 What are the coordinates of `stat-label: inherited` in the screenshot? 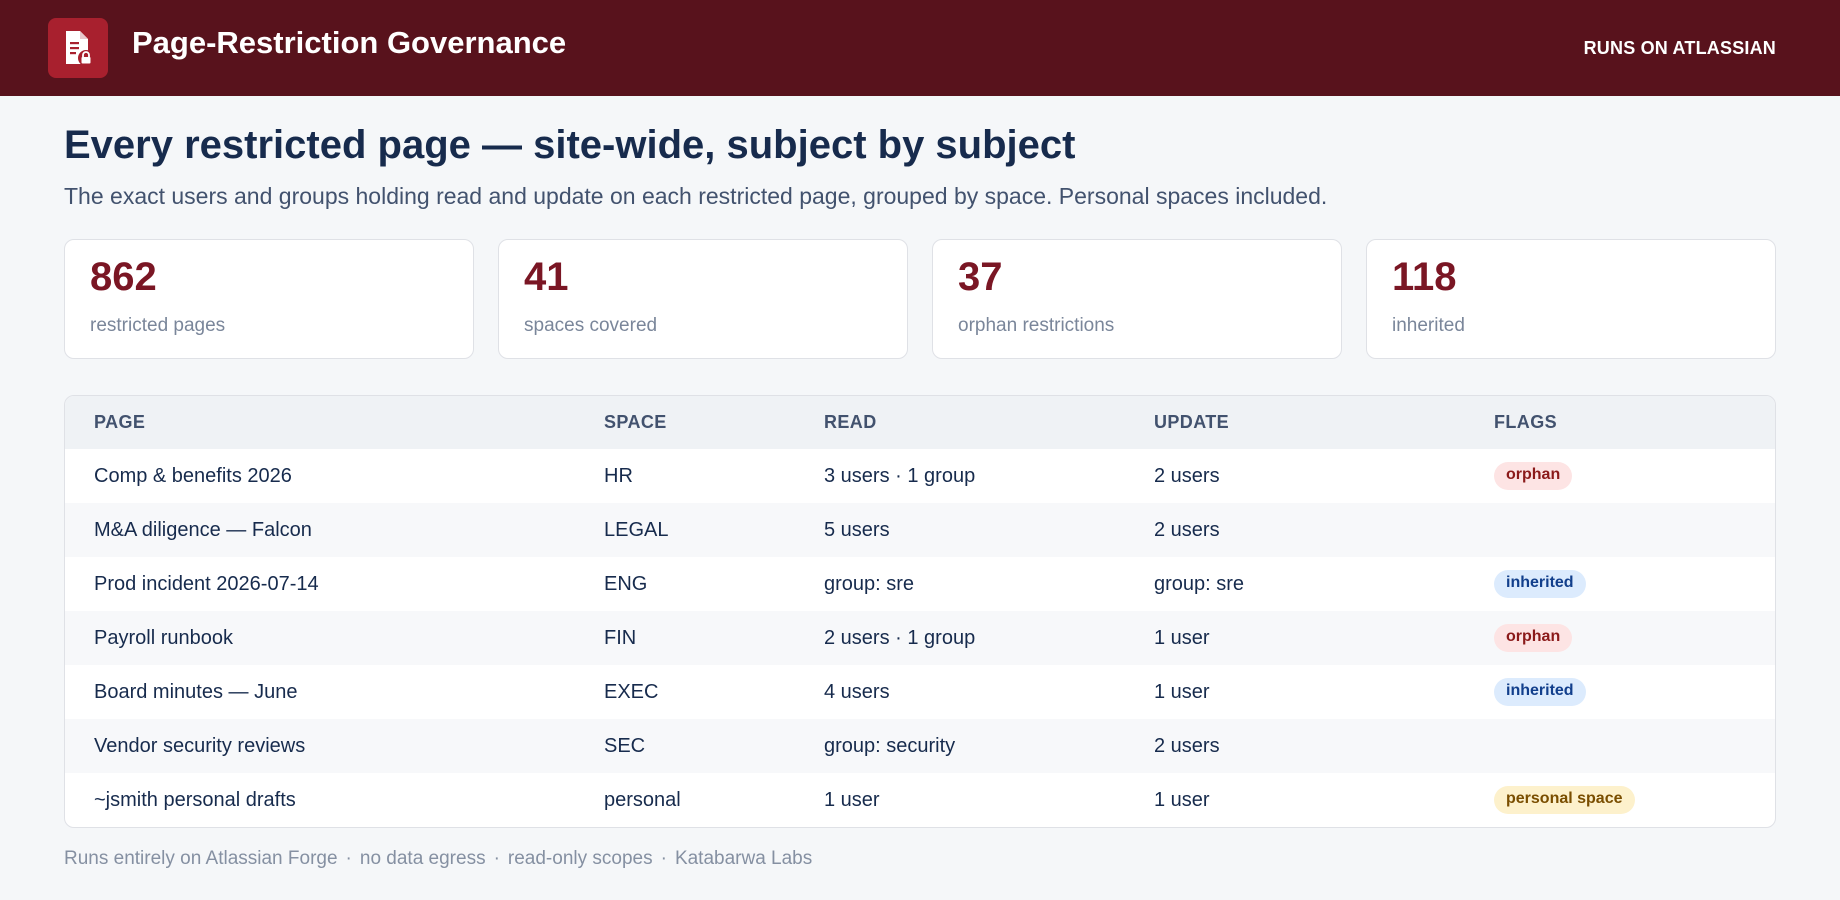 It's located at (1428, 325).